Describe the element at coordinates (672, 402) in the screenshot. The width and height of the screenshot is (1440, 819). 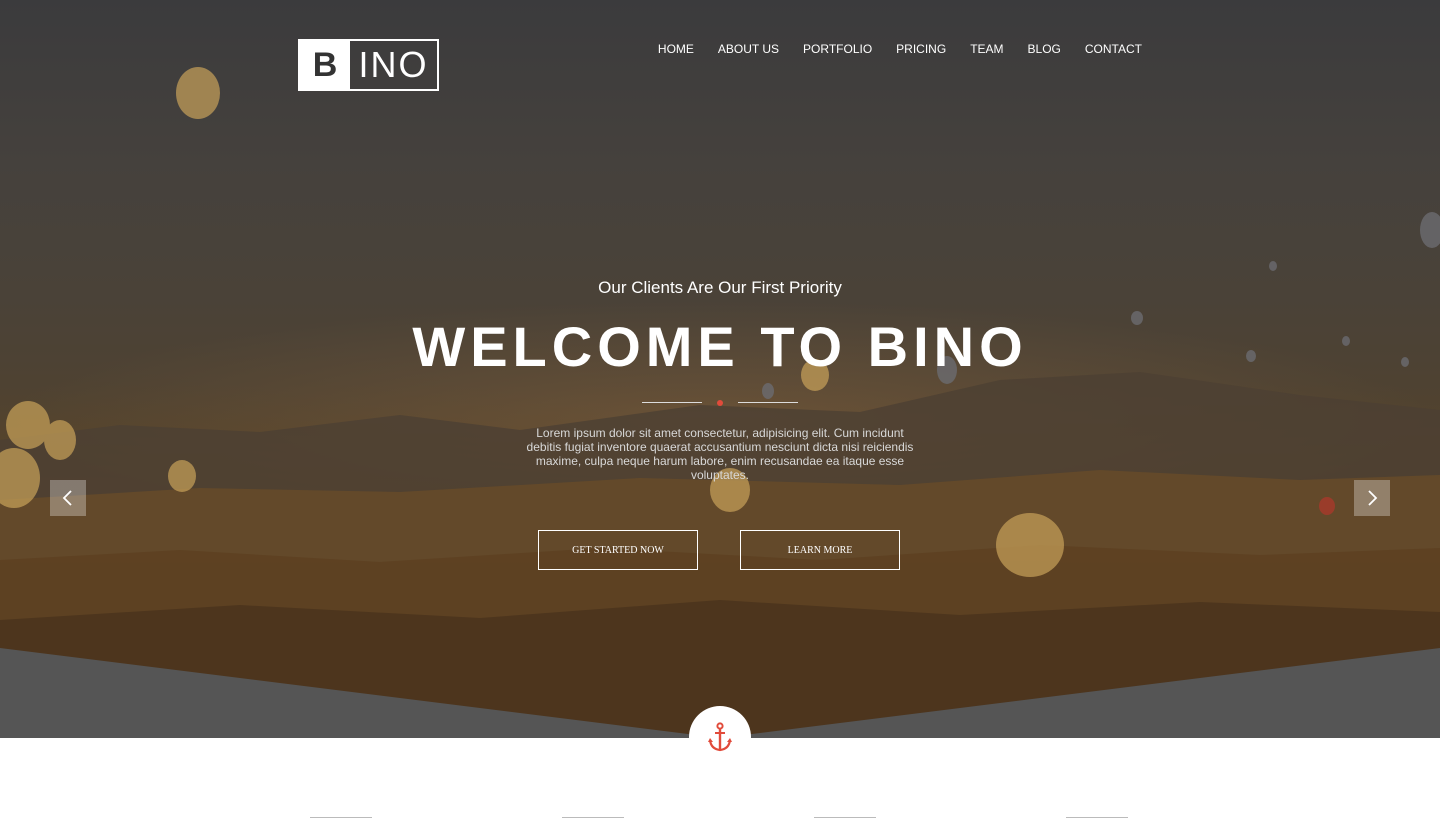
I see `divider-line-left` at that location.